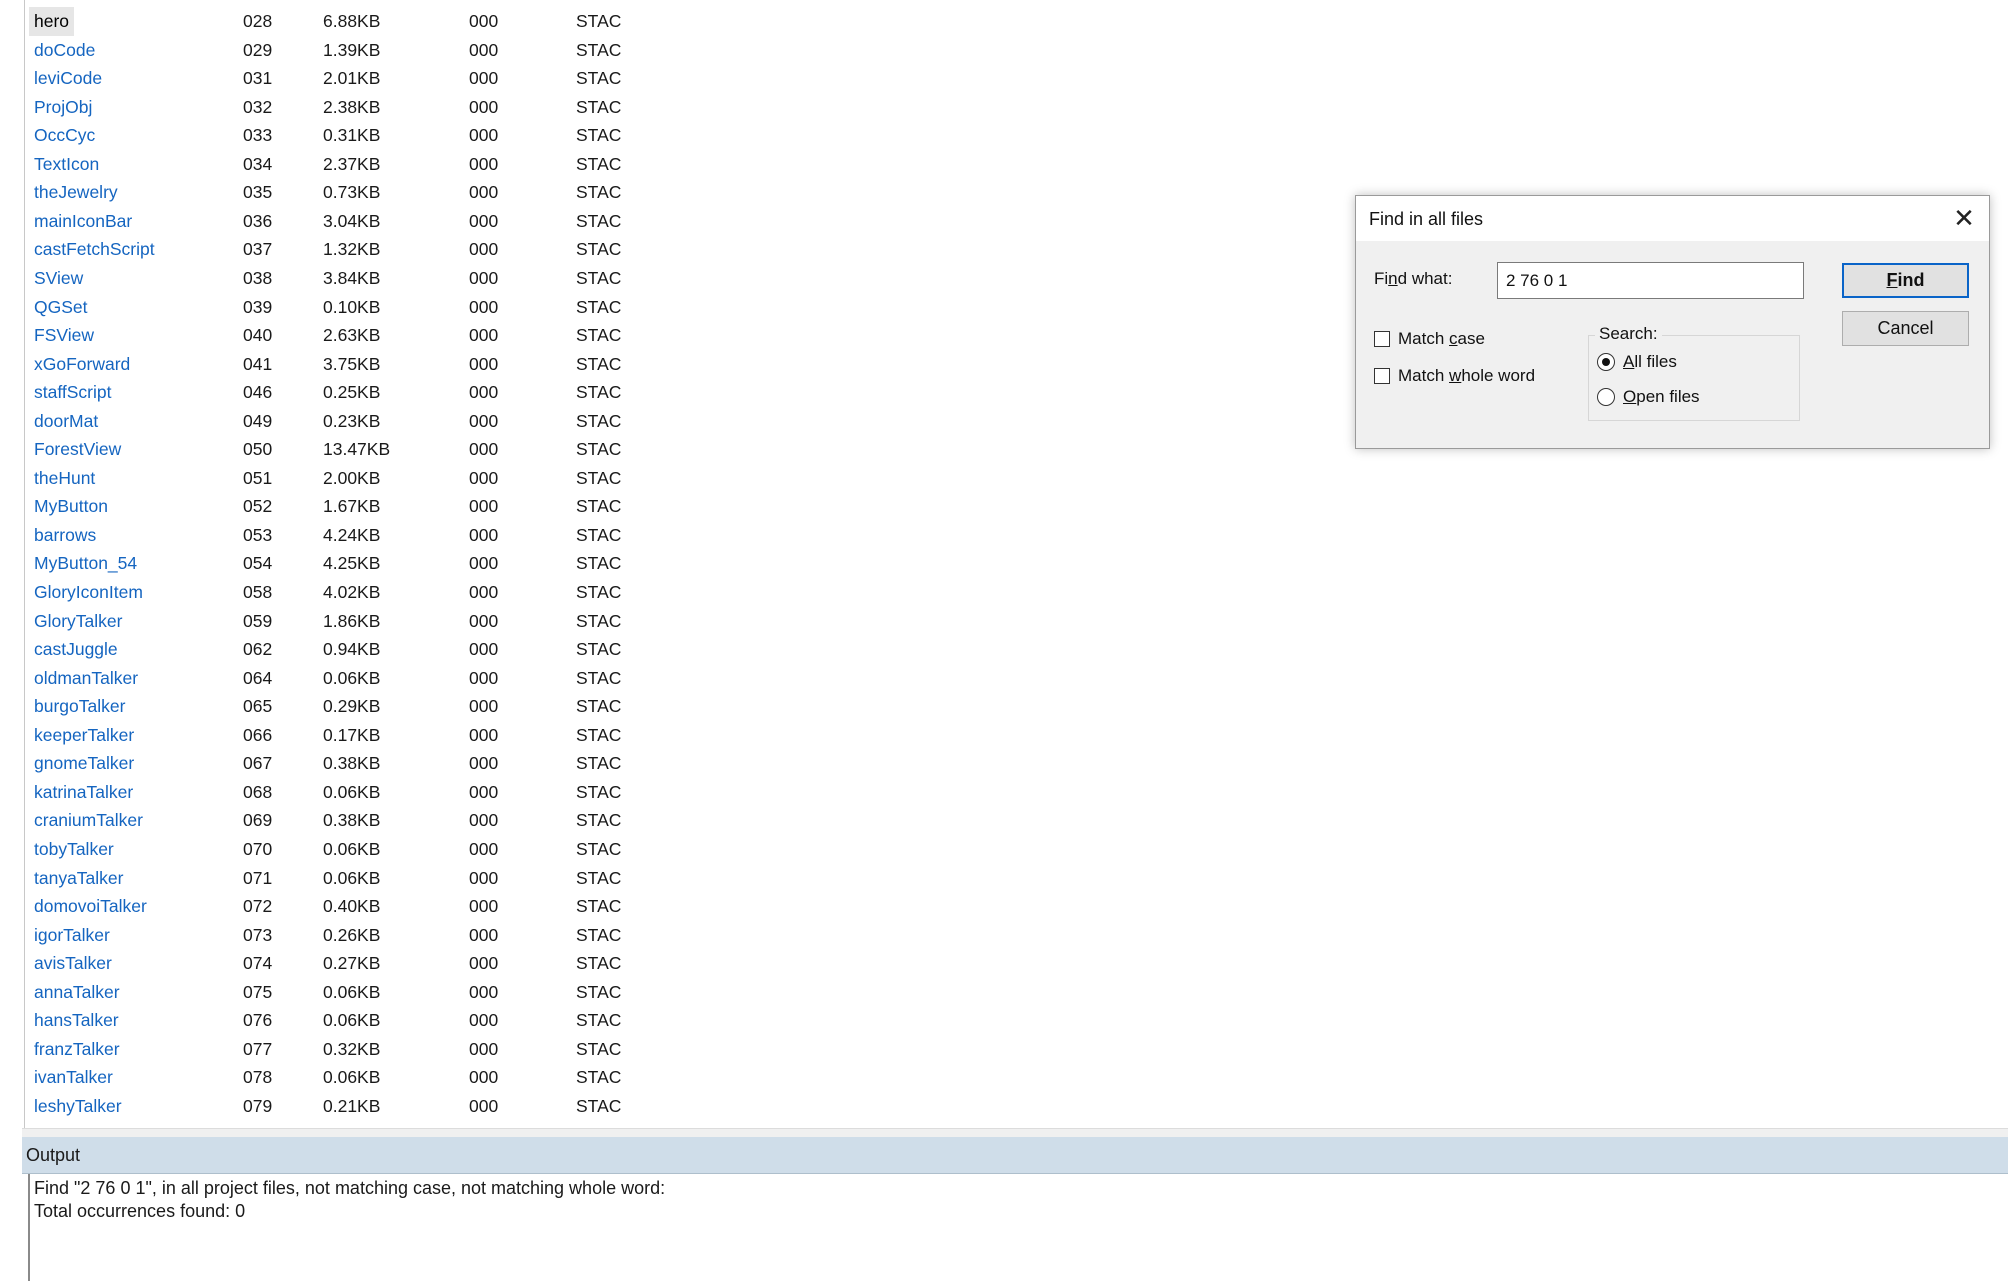 The width and height of the screenshot is (2008, 1281). Describe the element at coordinates (83, 792) in the screenshot. I see `resource-name: katrinaTalker` at that location.